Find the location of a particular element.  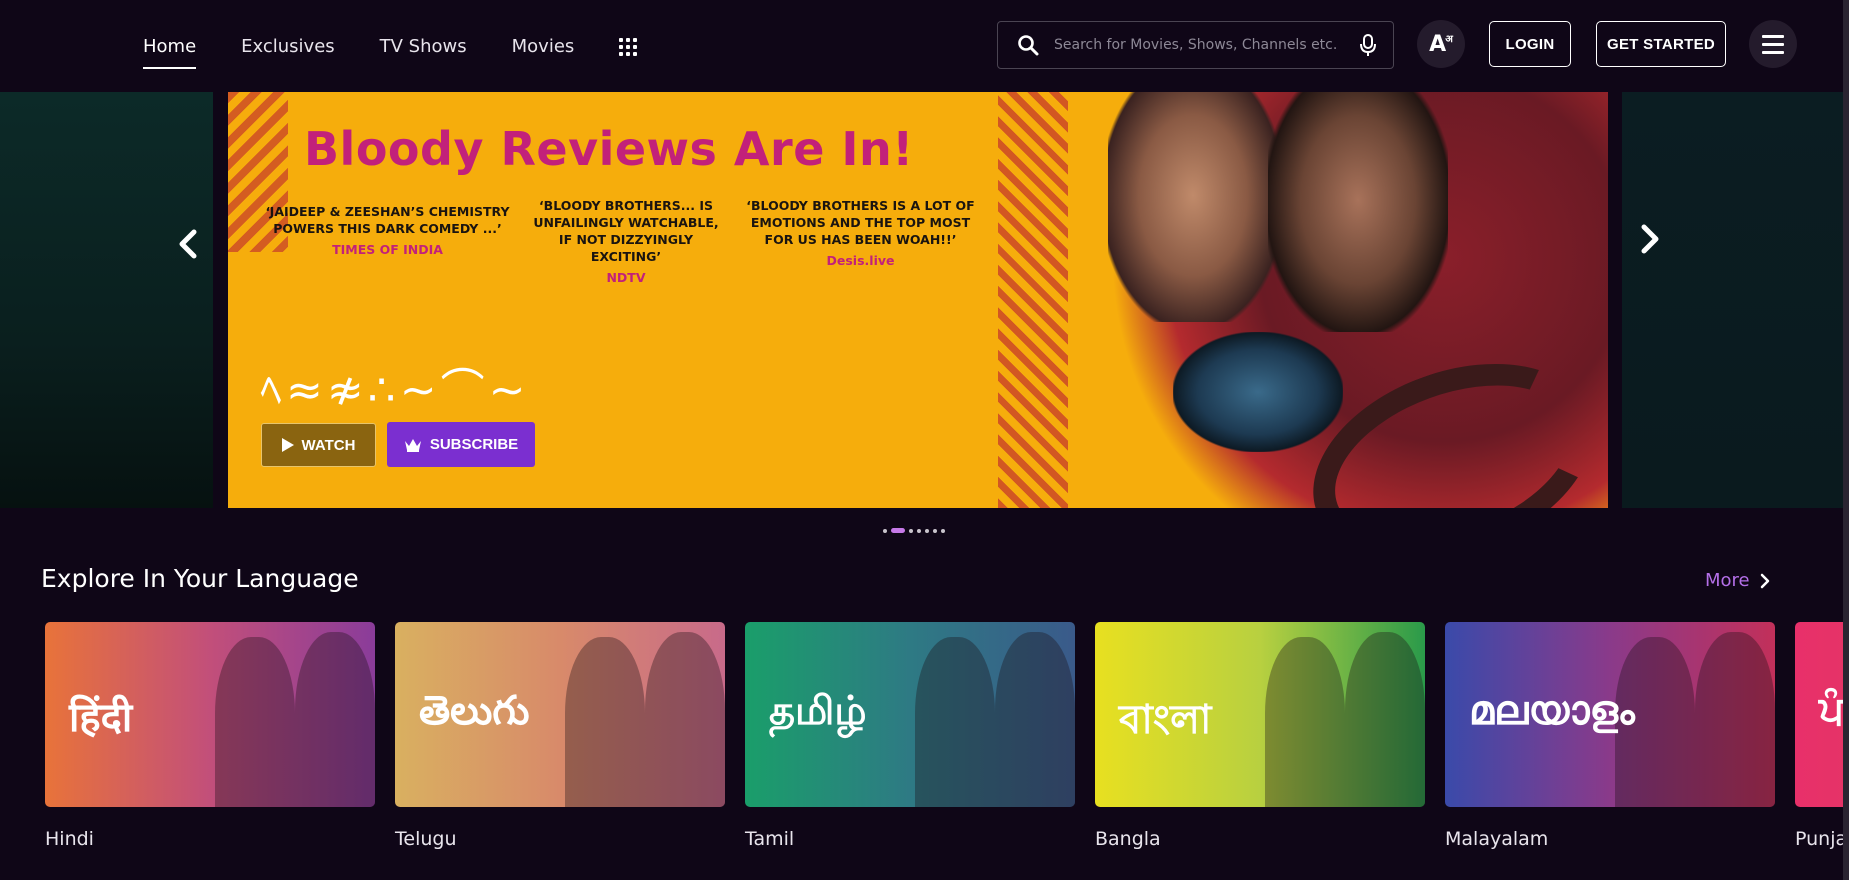

show-logo: ﾍ≈≉∴∼⌒∼ is located at coordinates (395, 390).